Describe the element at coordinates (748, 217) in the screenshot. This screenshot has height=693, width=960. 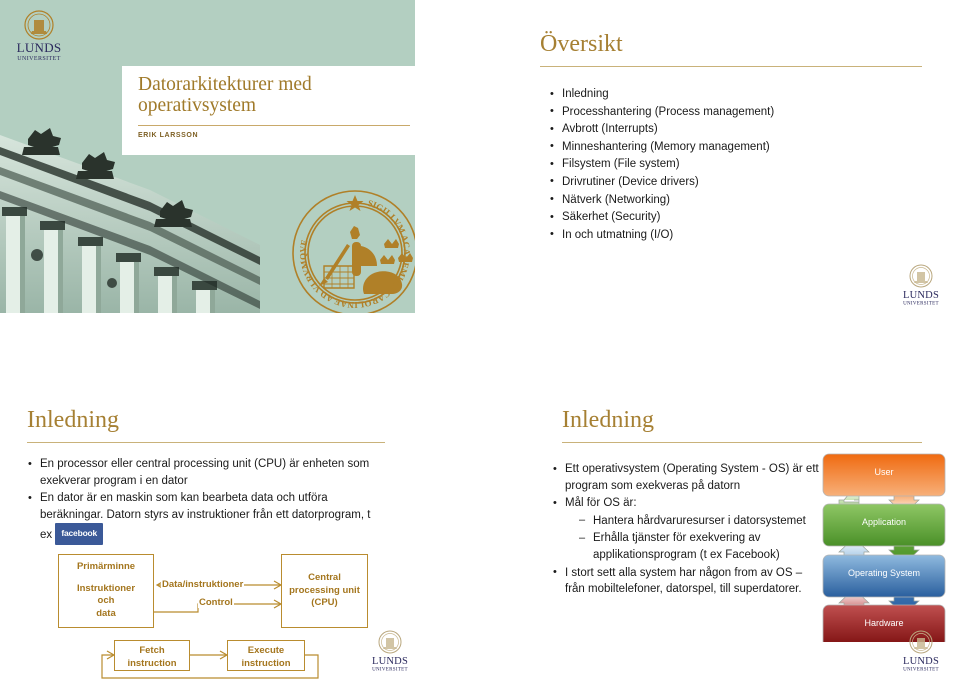
I see `list-item: Säkerhet (Security)` at that location.